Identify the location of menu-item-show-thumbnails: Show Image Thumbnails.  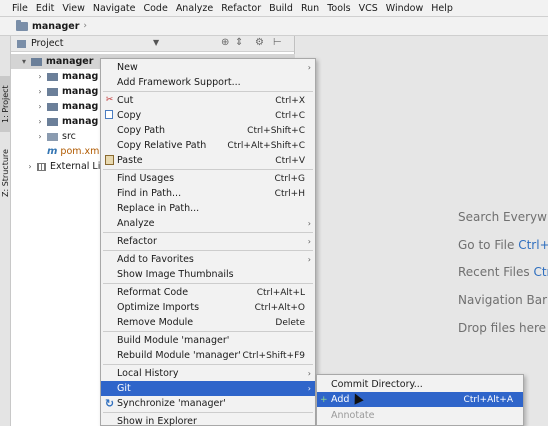
(208, 274).